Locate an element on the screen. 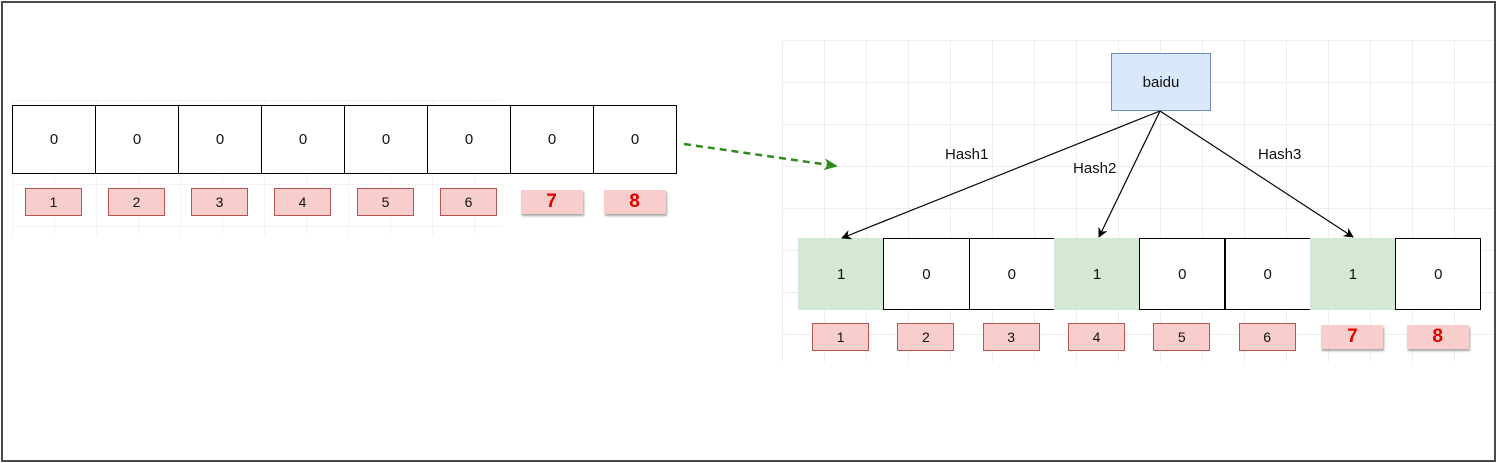 This screenshot has width=1497, height=463. hash3-arrow is located at coordinates (1256, 174).